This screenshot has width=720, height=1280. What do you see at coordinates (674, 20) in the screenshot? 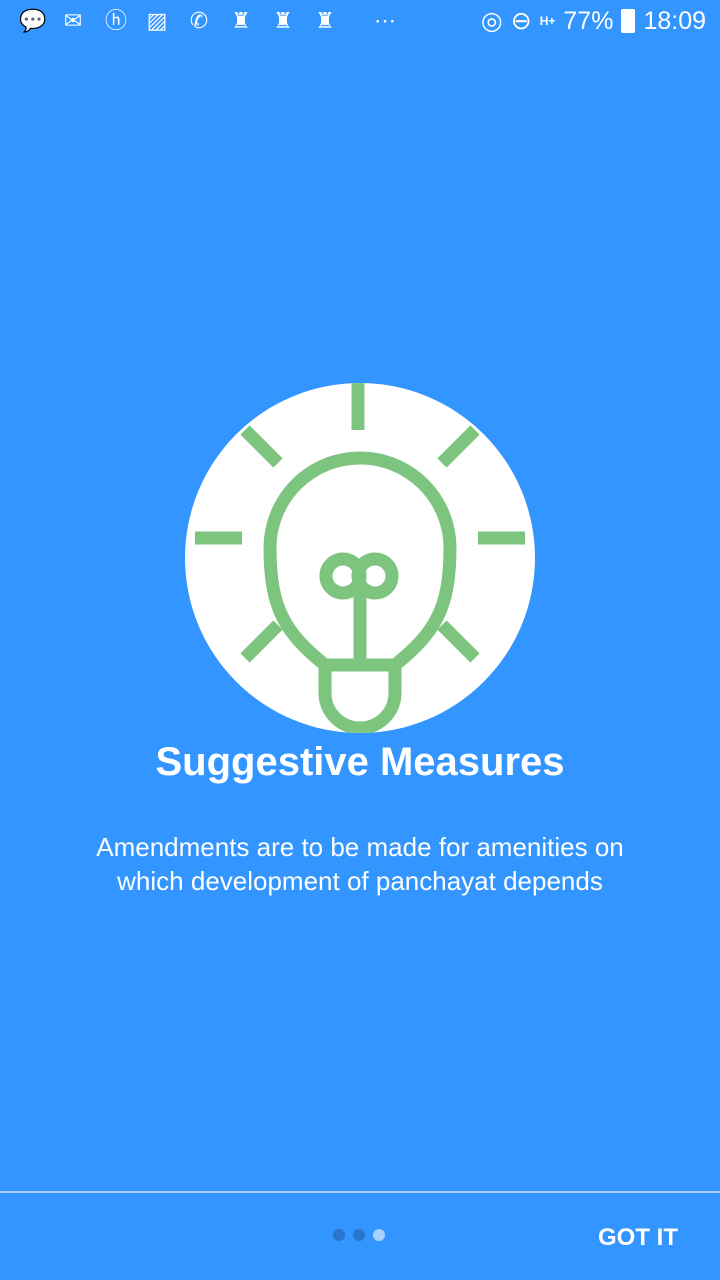
I see `clock: 18:09` at bounding box center [674, 20].